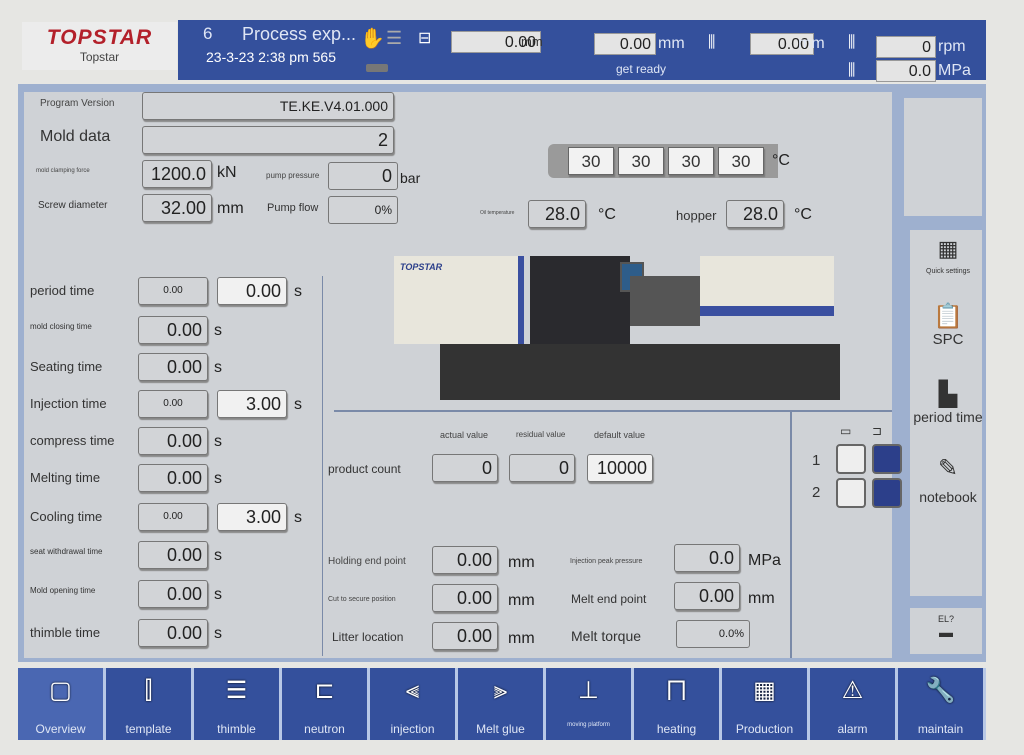  I want to click on spc-icon: 📋, so click(948, 316).